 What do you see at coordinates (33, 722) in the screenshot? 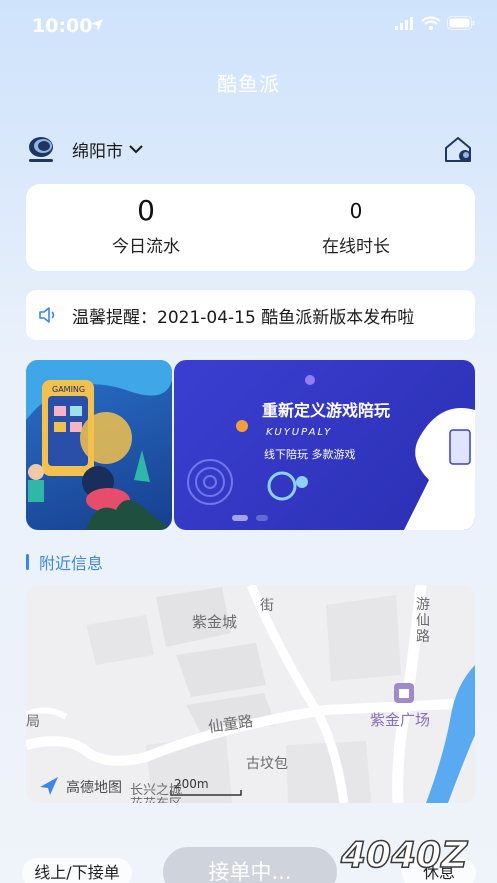
I see `map-label-ju: 局` at bounding box center [33, 722].